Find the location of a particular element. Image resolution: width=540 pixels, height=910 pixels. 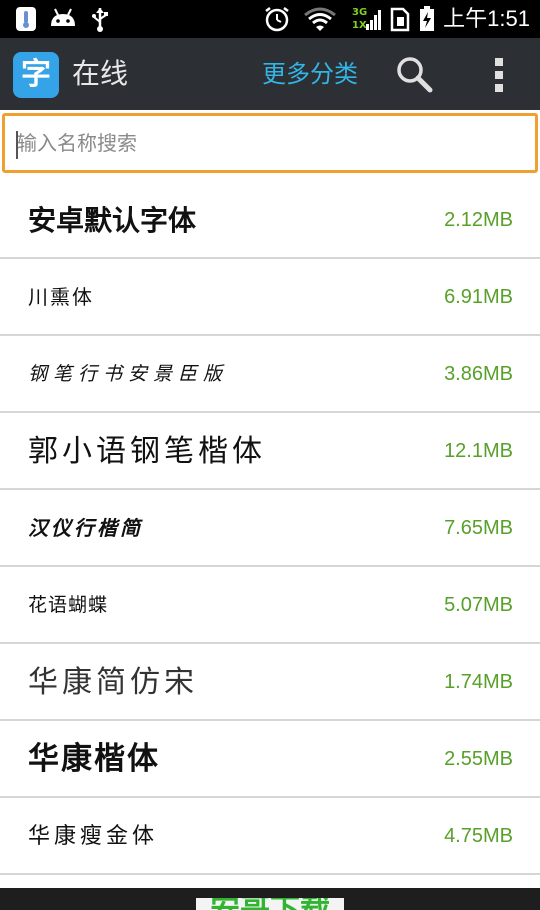

overflow-menu-icon is located at coordinates (499, 74).